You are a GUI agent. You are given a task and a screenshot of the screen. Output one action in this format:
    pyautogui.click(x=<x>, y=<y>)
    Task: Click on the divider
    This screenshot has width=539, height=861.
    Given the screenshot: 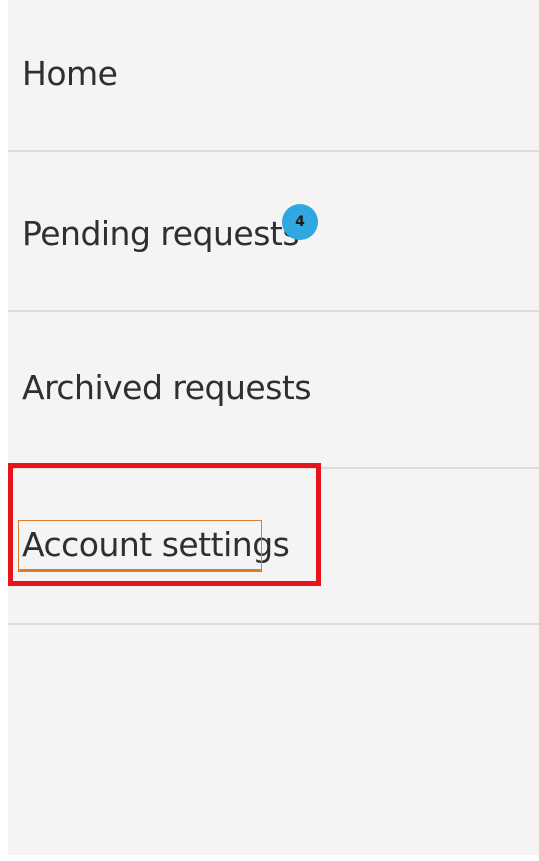 What is the action you would take?
    pyautogui.click(x=273, y=624)
    